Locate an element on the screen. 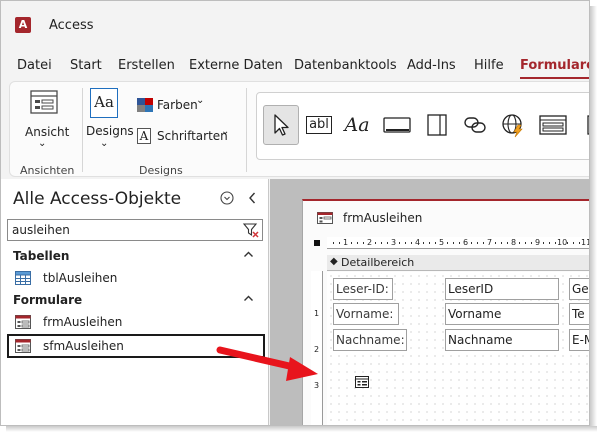  fonts-button: Schriftarten is located at coordinates (192, 136).